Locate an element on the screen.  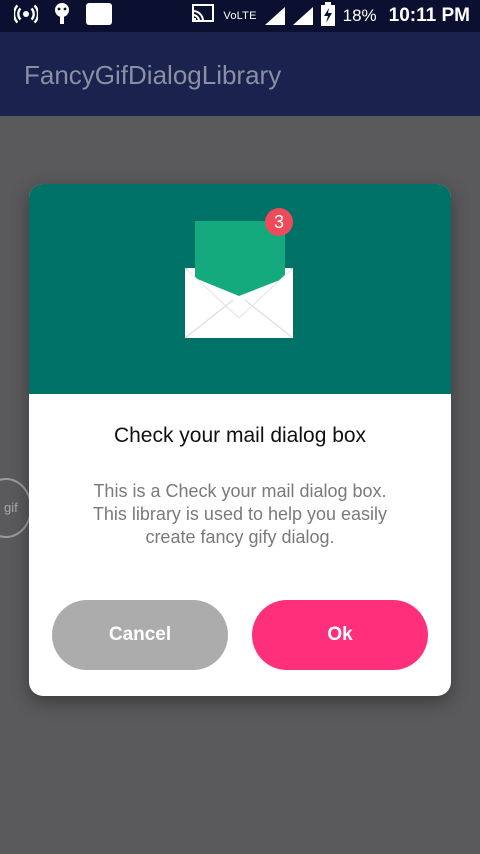
volte-label: VoLTE is located at coordinates (240, 16).